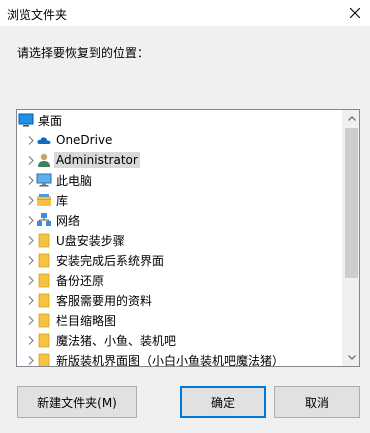 The image size is (370, 433). Describe the element at coordinates (37, 15) in the screenshot. I see `window-title: 浏览文件夹` at that location.